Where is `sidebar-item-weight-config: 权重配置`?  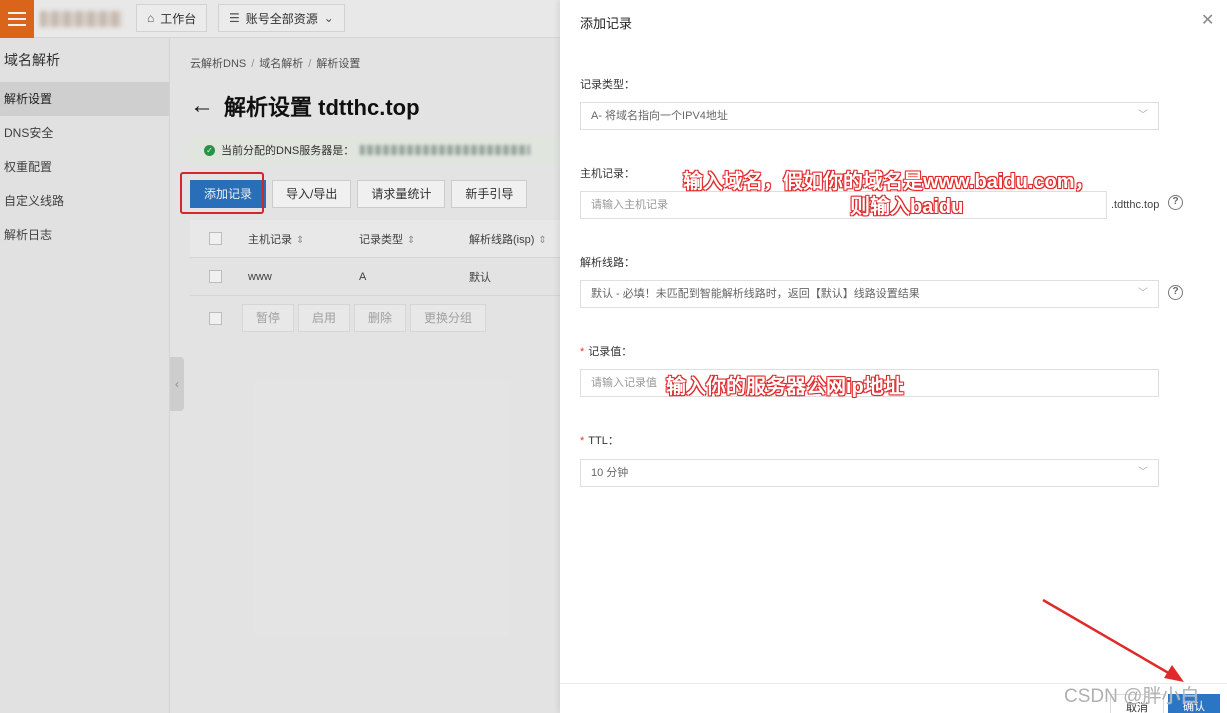
sidebar-item-weight-config: 权重配置 is located at coordinates (84, 167).